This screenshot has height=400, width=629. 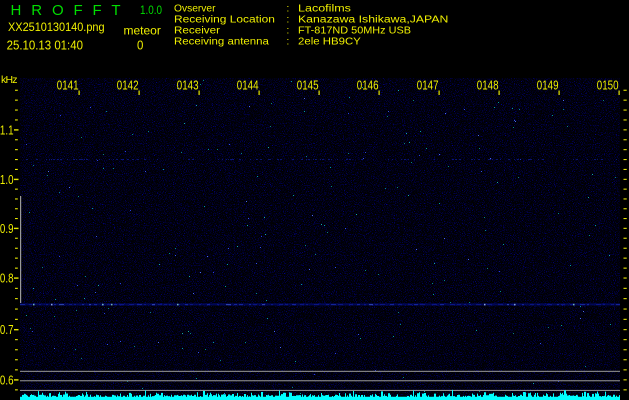 I want to click on svg-text: Kanazawa Ishikawa,JAPAN, so click(x=373, y=20).